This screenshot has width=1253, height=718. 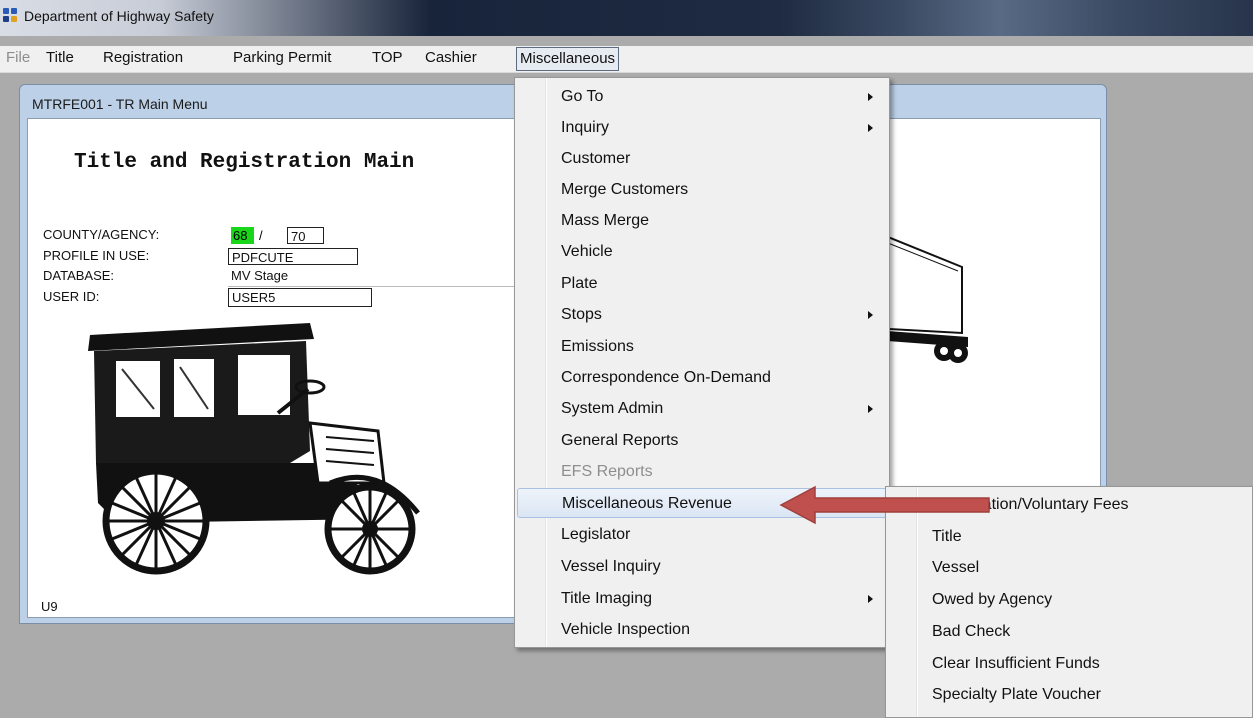 What do you see at coordinates (582, 96) in the screenshot?
I see `menu-item-label: Go To` at bounding box center [582, 96].